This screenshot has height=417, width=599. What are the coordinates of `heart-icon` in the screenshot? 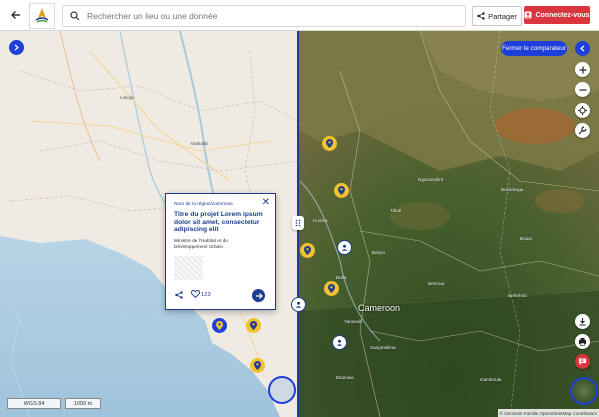 It's located at (195, 295).